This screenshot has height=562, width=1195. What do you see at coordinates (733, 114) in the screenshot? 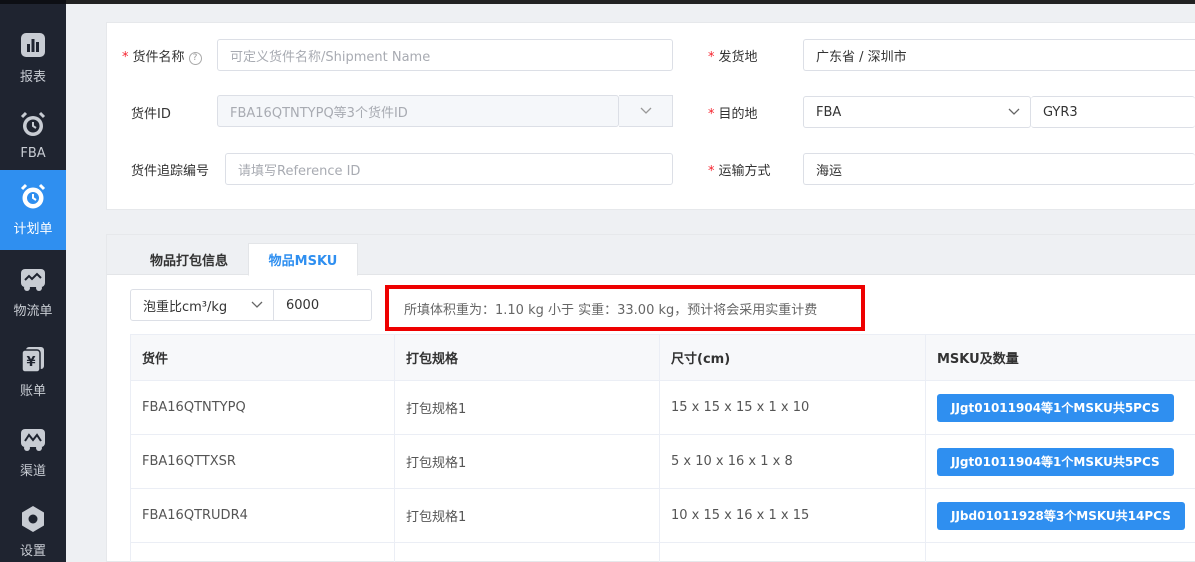
I see `destination-label: * 目的地` at bounding box center [733, 114].